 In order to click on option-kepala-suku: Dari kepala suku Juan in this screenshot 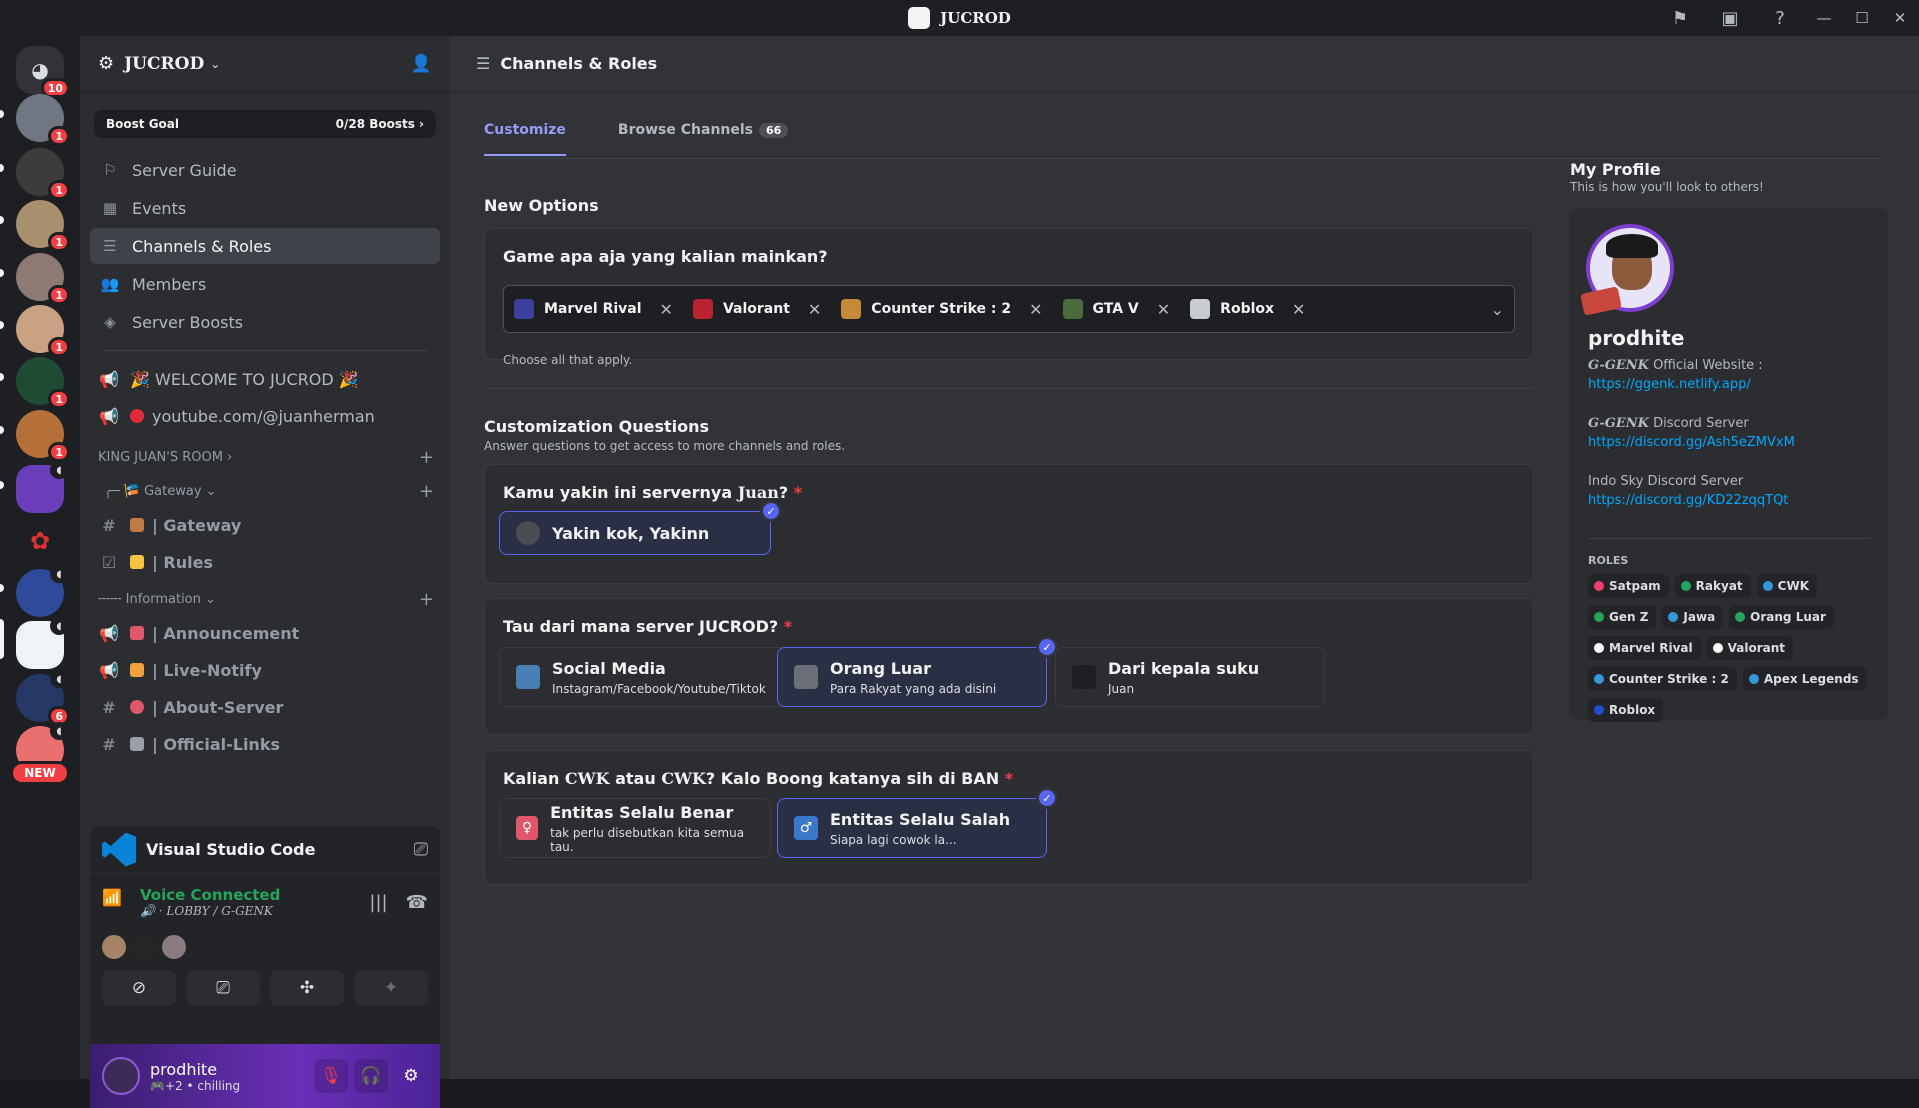, I will do `click(1190, 677)`.